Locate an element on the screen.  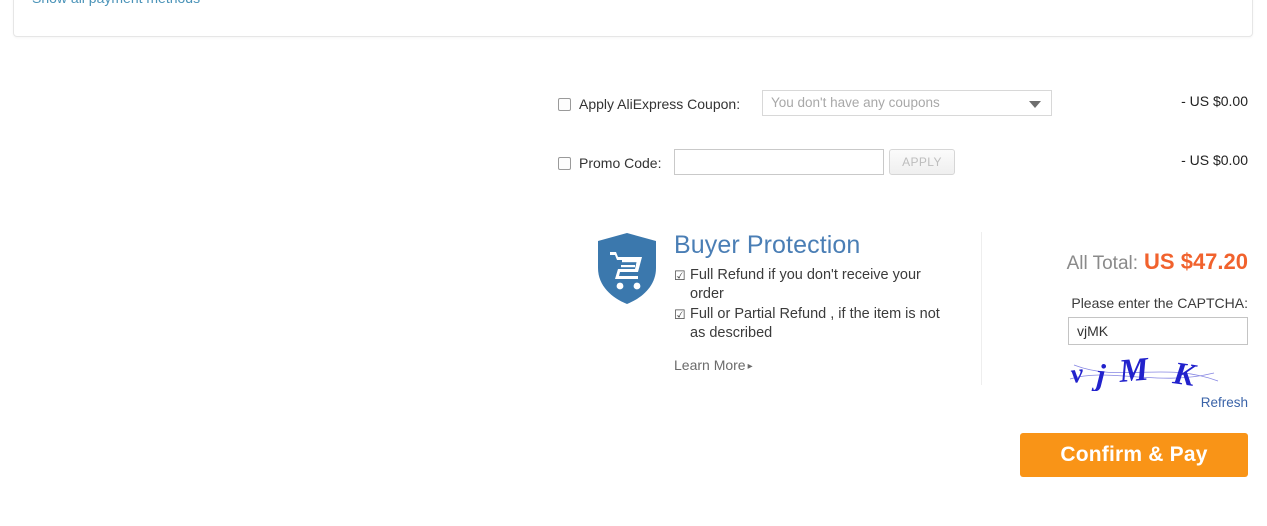
coupon-checkbox is located at coordinates (564, 104).